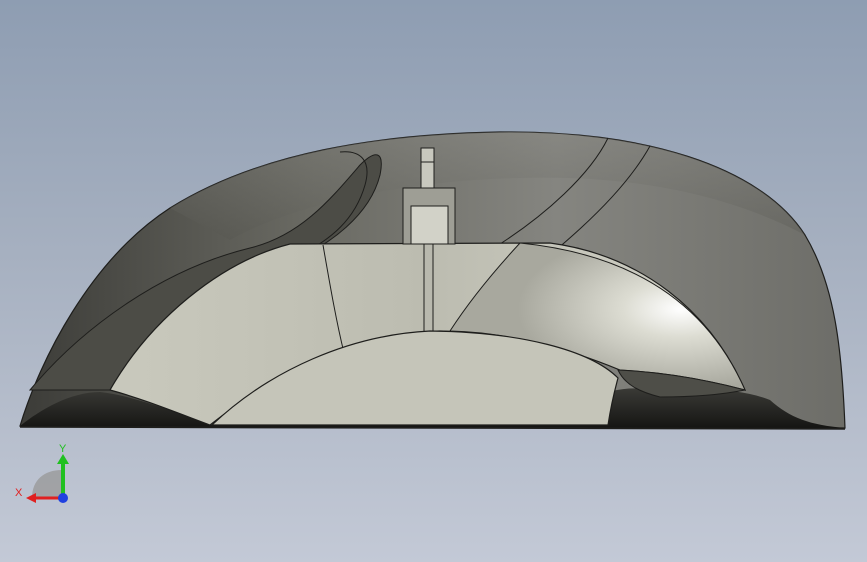 The width and height of the screenshot is (867, 562). I want to click on triad-plane, so click(47, 484).